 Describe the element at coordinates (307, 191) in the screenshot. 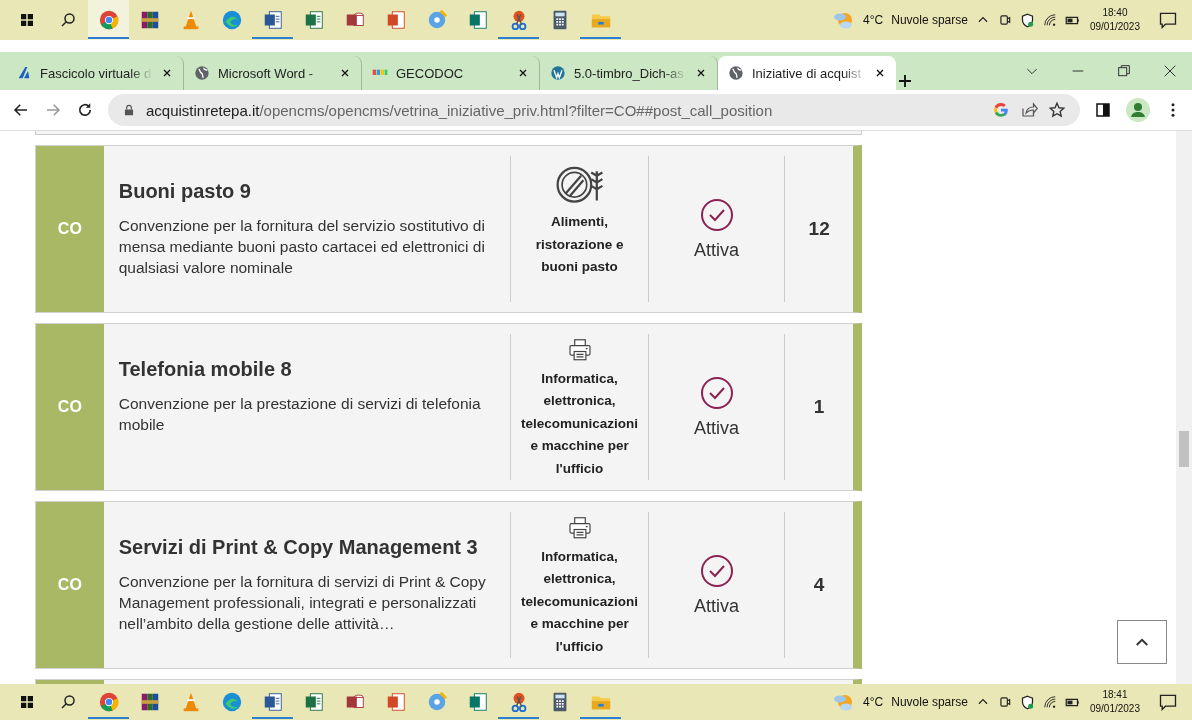

I see `initiative-title: Buoni pasto 9` at that location.